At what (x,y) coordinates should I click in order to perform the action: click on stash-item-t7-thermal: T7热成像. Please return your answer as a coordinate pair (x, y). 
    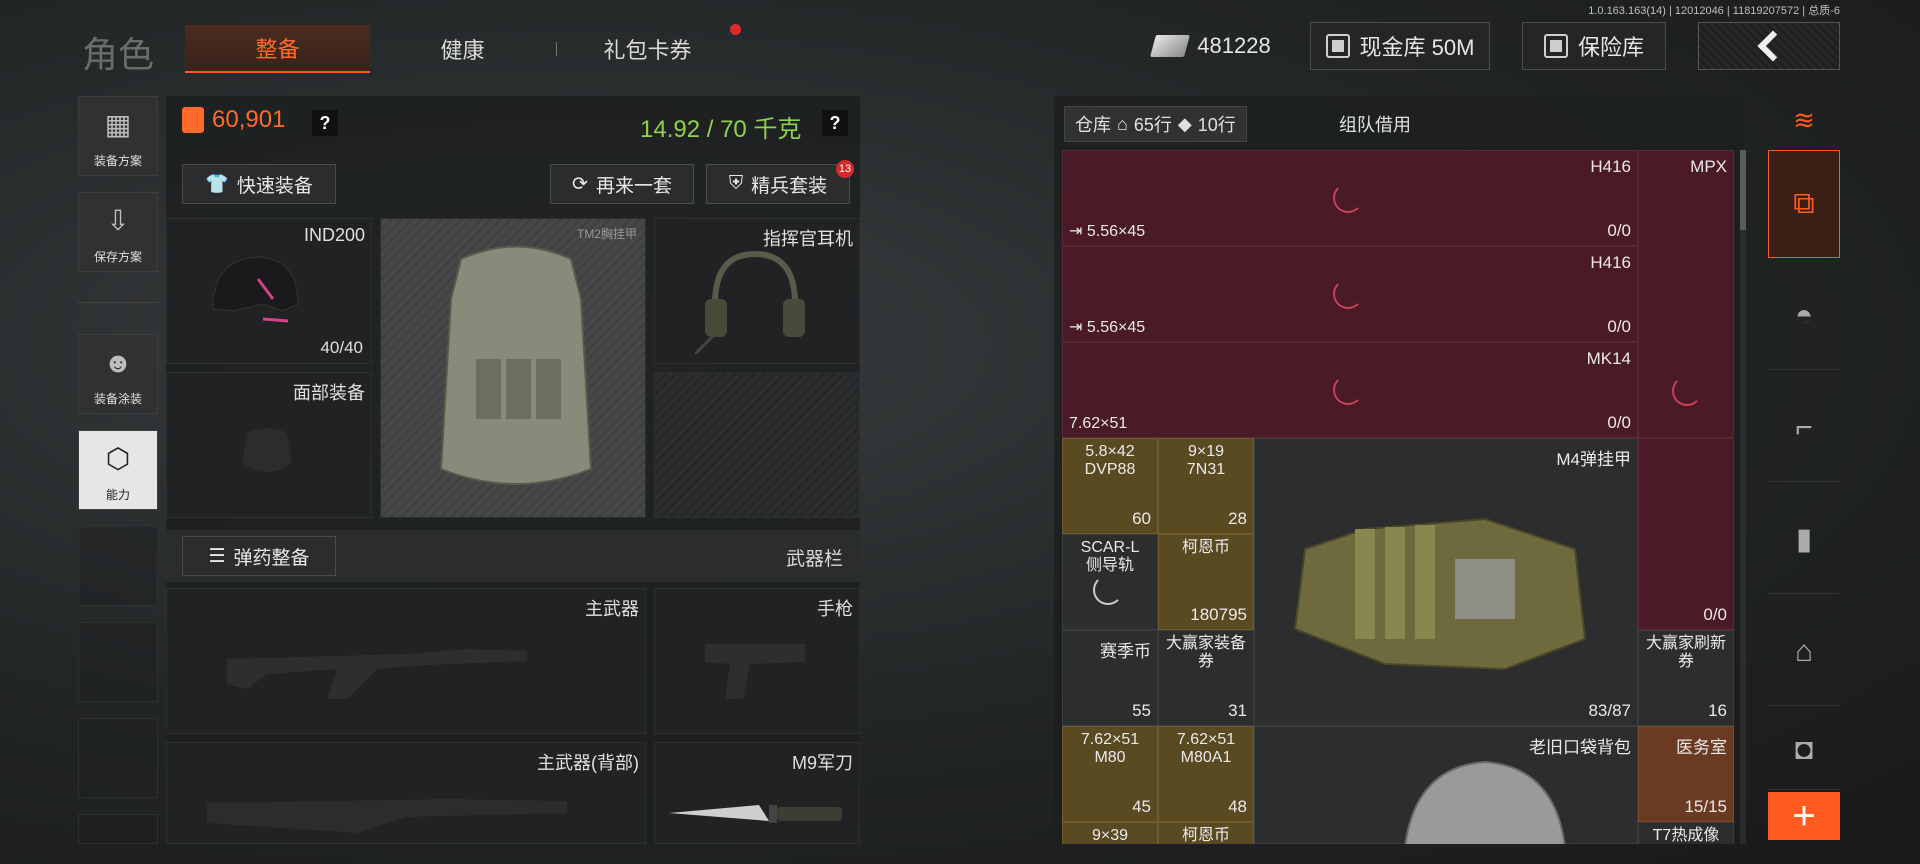
    Looking at the image, I should click on (1686, 833).